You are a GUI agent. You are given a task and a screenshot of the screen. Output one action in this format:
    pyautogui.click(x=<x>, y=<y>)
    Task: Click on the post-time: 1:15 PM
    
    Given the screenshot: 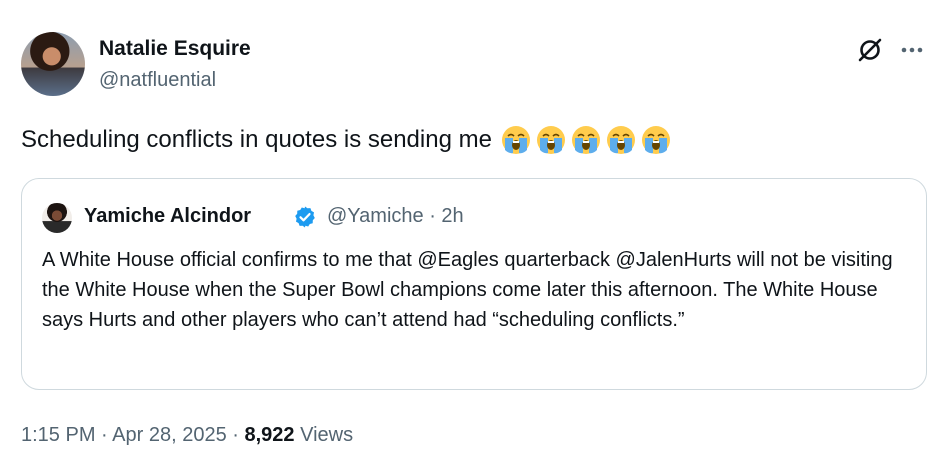 What is the action you would take?
    pyautogui.click(x=58, y=435)
    